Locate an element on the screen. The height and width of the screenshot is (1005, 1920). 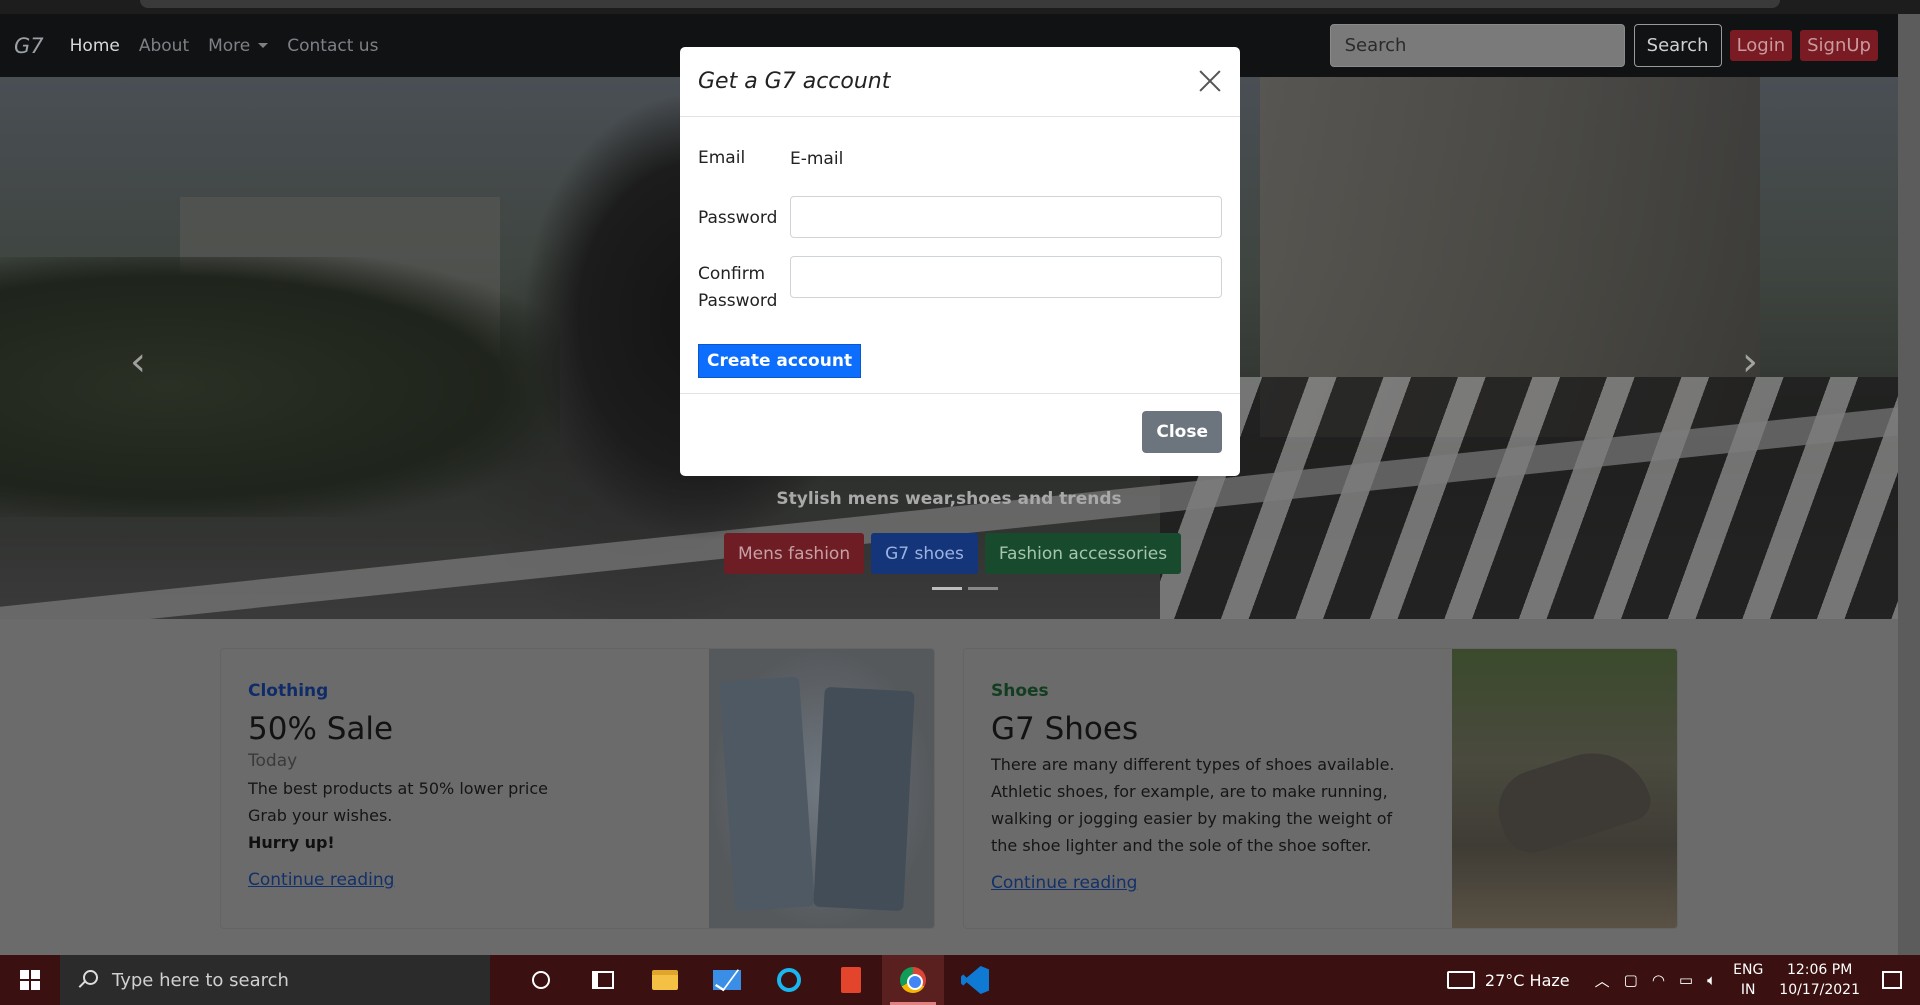
modal-footer: Close is located at coordinates (960, 434).